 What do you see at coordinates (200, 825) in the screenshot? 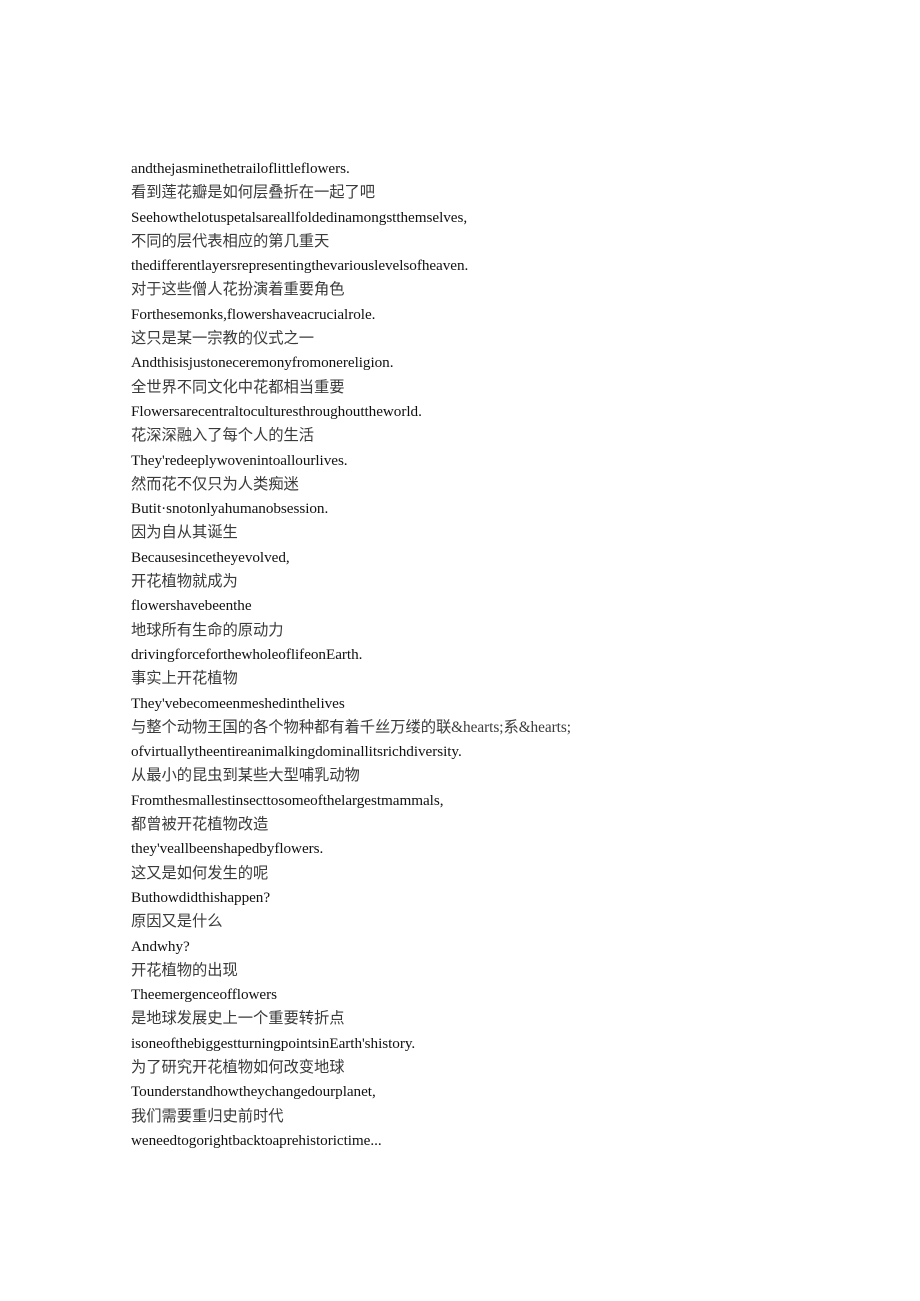
I see `transcript-line: 都曾被开花植物改造` at bounding box center [200, 825].